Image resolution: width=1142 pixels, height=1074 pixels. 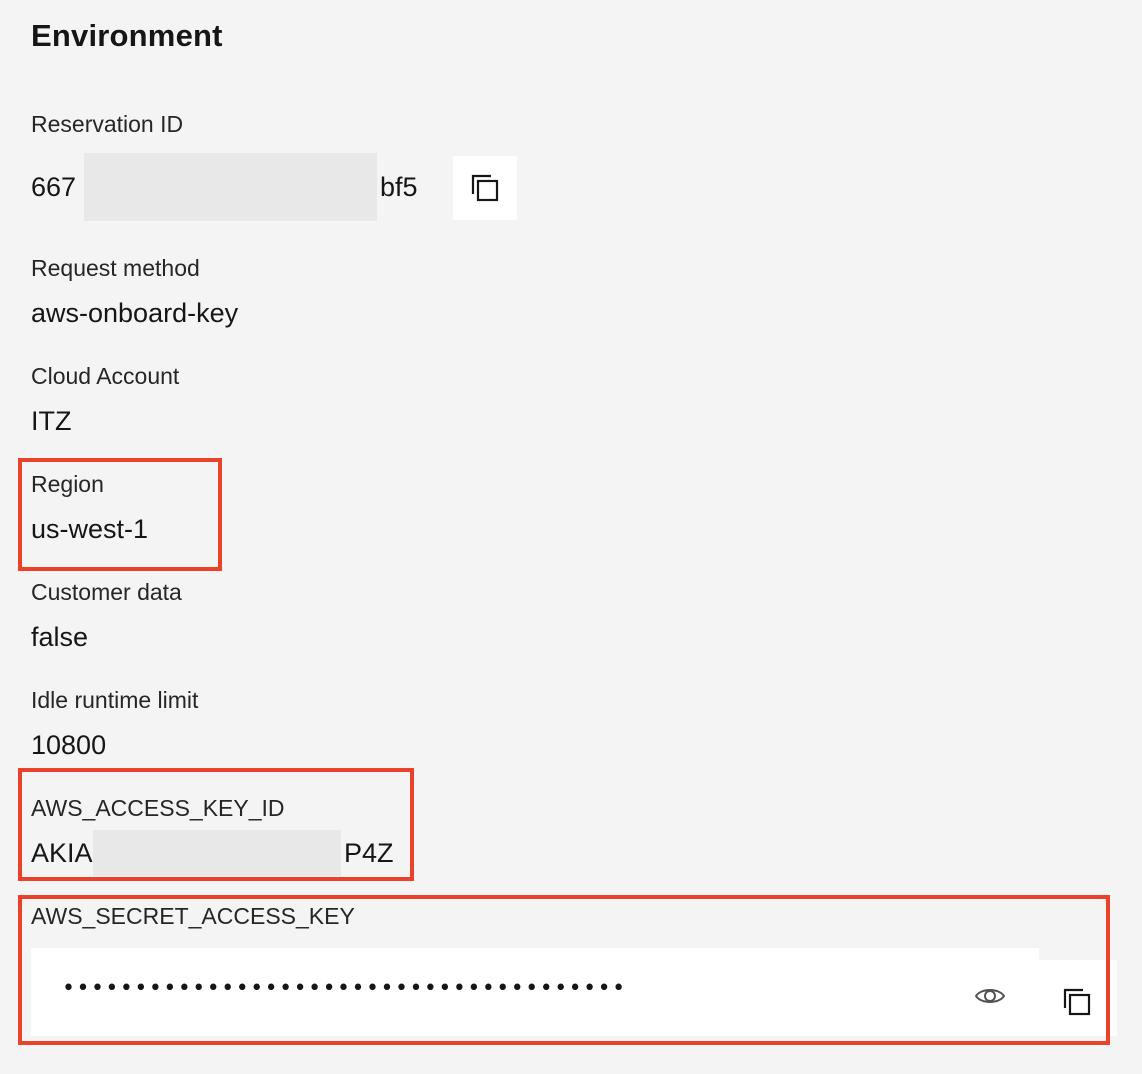 I want to click on cloud-account-label: Cloud Account, so click(x=105, y=376).